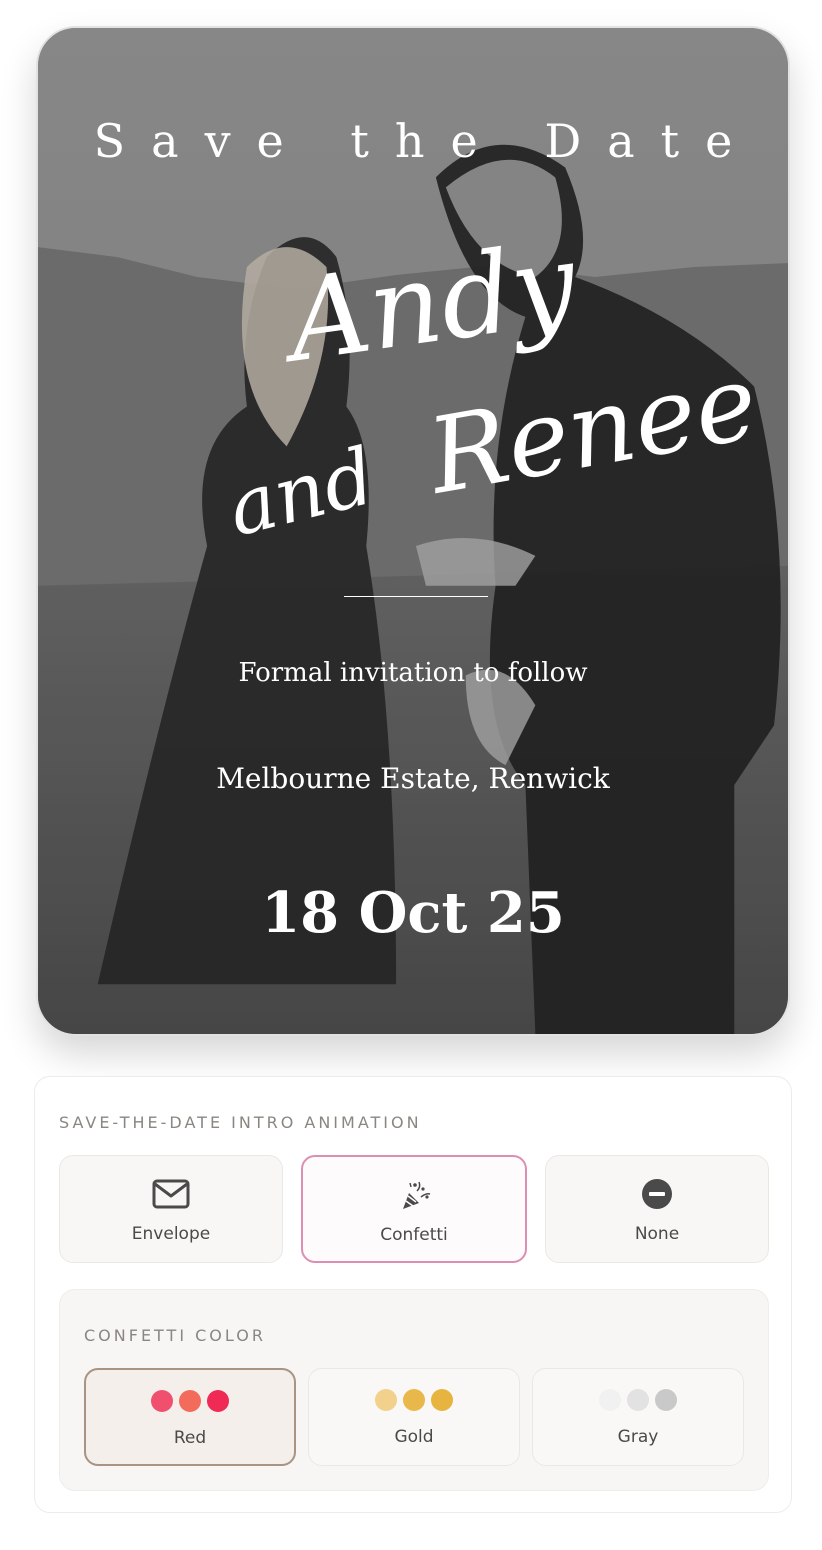 The image size is (822, 1550). I want to click on event-date: 18 Oct 25, so click(413, 913).